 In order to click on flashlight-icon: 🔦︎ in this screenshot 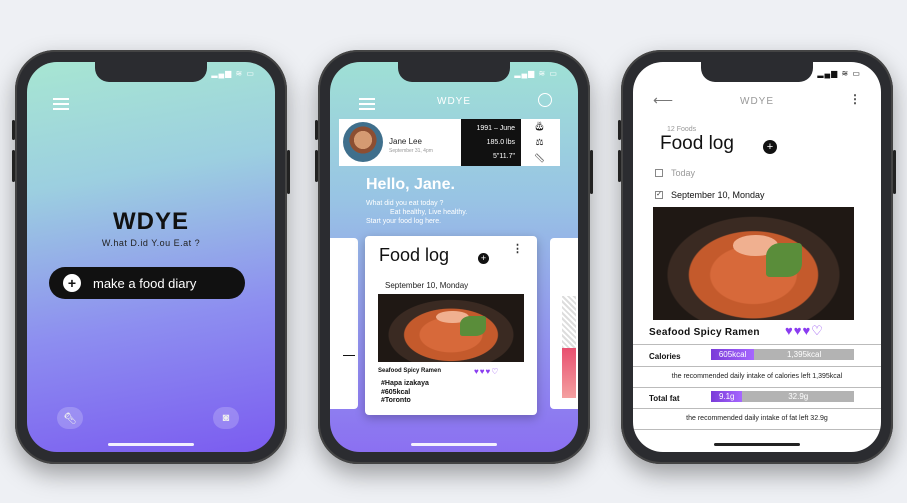, I will do `click(70, 418)`.